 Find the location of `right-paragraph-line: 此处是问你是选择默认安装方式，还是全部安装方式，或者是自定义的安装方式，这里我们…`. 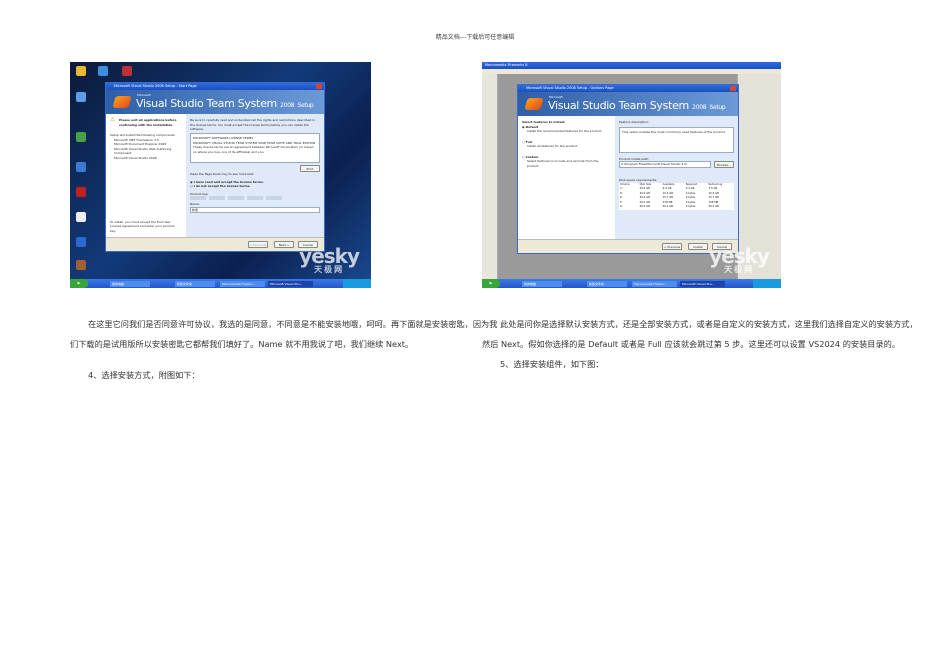

right-paragraph-line: 此处是问你是选择默认安装方式，还是全部安装方式，或者是自定义的安装方式，这里我们… is located at coordinates (709, 324).